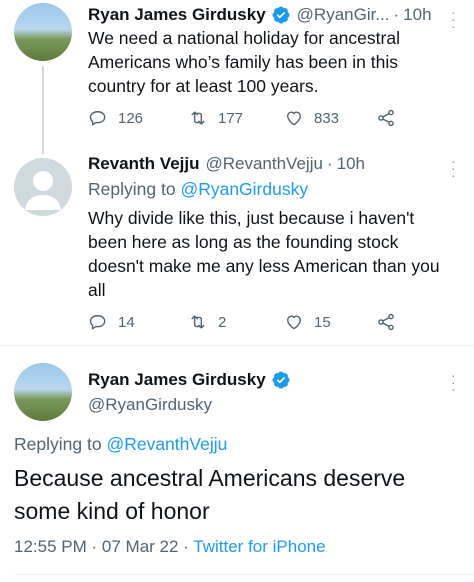  What do you see at coordinates (43, 190) in the screenshot?
I see `default-avatar-icon` at bounding box center [43, 190].